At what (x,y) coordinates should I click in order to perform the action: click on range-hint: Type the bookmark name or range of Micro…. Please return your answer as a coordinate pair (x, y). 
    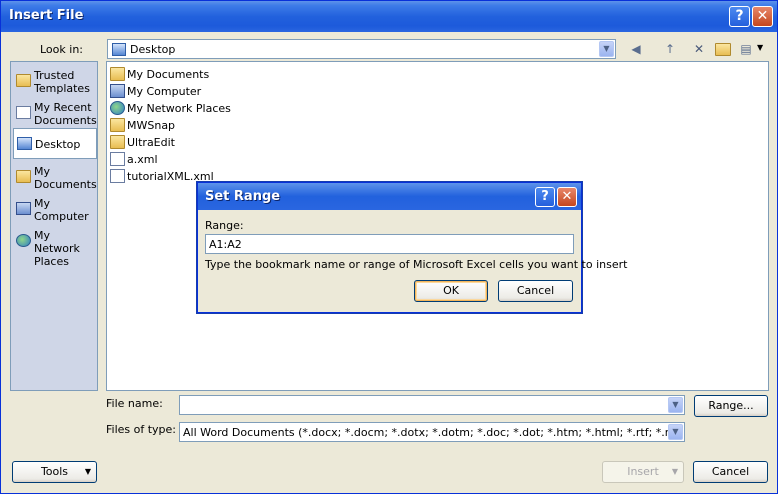
    Looking at the image, I should click on (416, 264).